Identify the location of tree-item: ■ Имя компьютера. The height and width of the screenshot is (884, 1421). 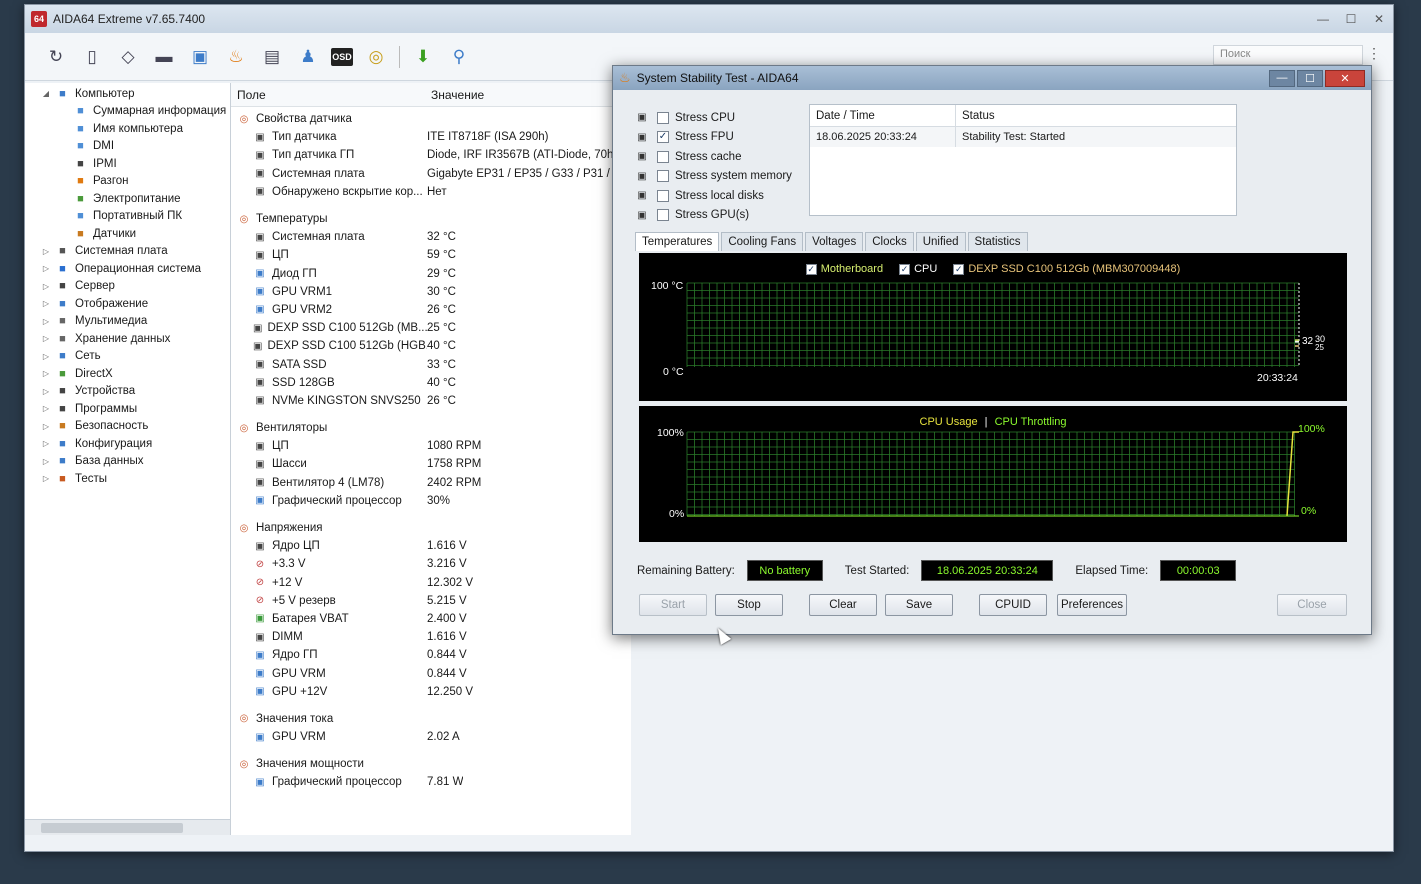
(127, 129).